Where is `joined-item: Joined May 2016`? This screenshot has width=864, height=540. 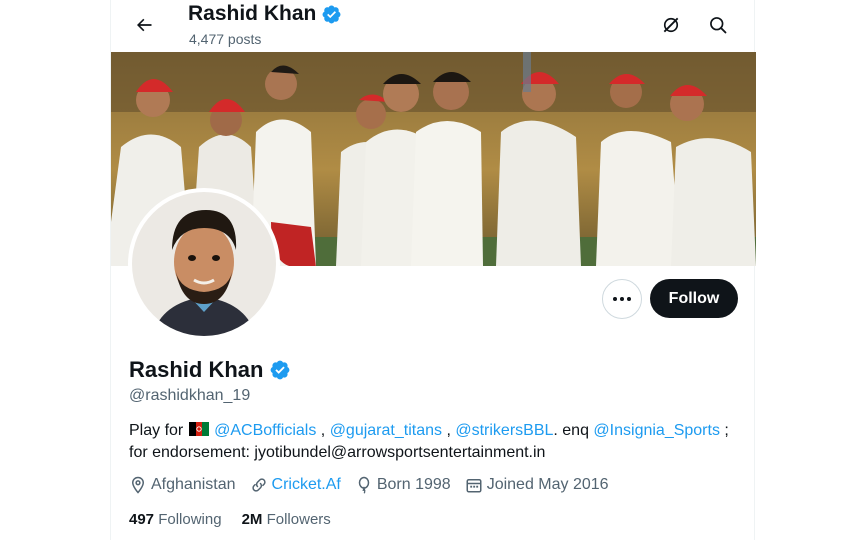
joined-item: Joined May 2016 is located at coordinates (537, 485).